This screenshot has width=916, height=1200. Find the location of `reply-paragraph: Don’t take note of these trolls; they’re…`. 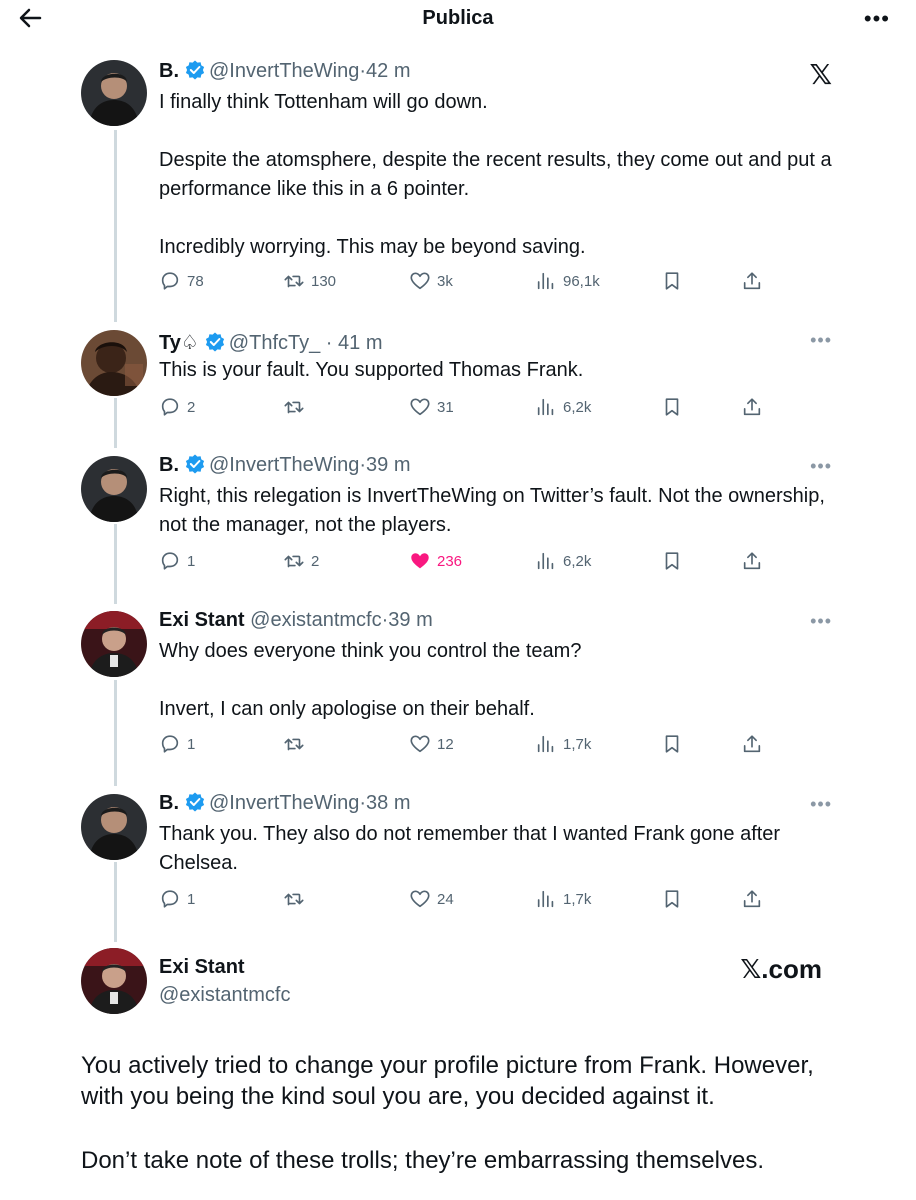

reply-paragraph: Don’t take note of these trolls; they’re… is located at coordinates (422, 1160).